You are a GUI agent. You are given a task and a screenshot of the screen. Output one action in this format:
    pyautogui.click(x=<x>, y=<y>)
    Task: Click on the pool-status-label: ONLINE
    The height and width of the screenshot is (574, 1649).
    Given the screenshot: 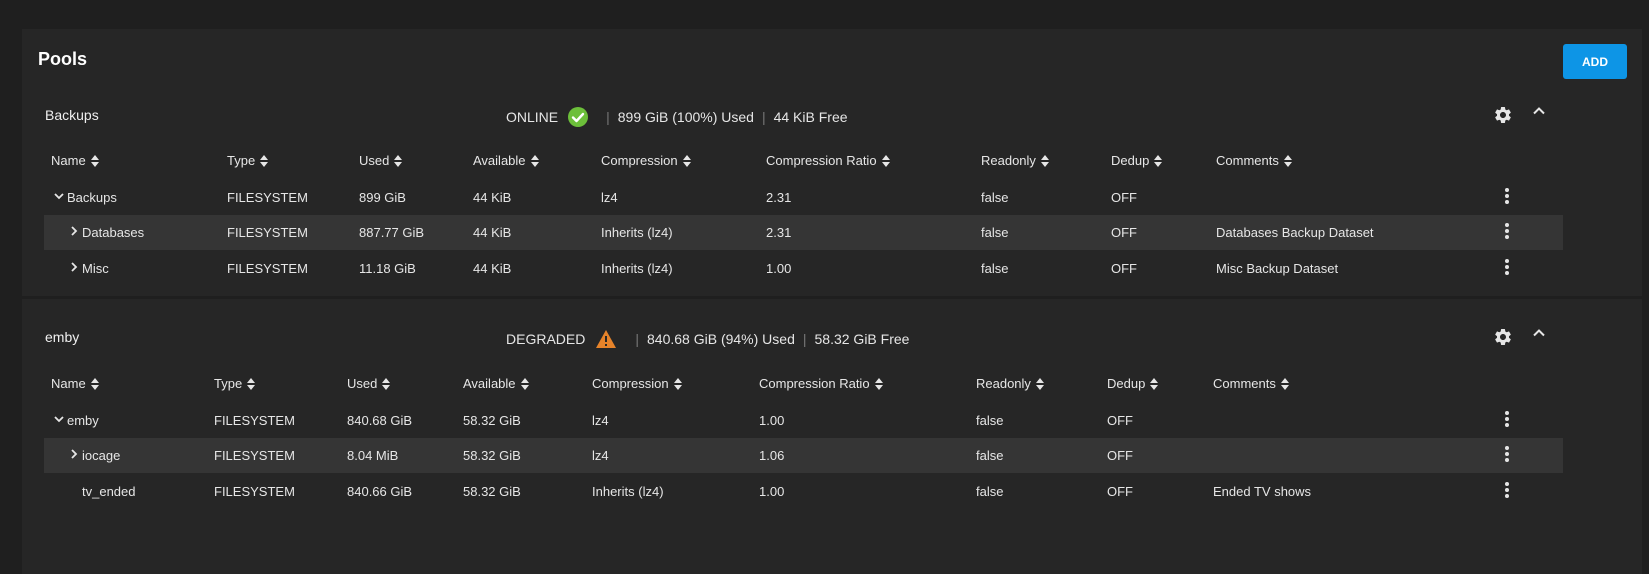 What is the action you would take?
    pyautogui.click(x=532, y=117)
    